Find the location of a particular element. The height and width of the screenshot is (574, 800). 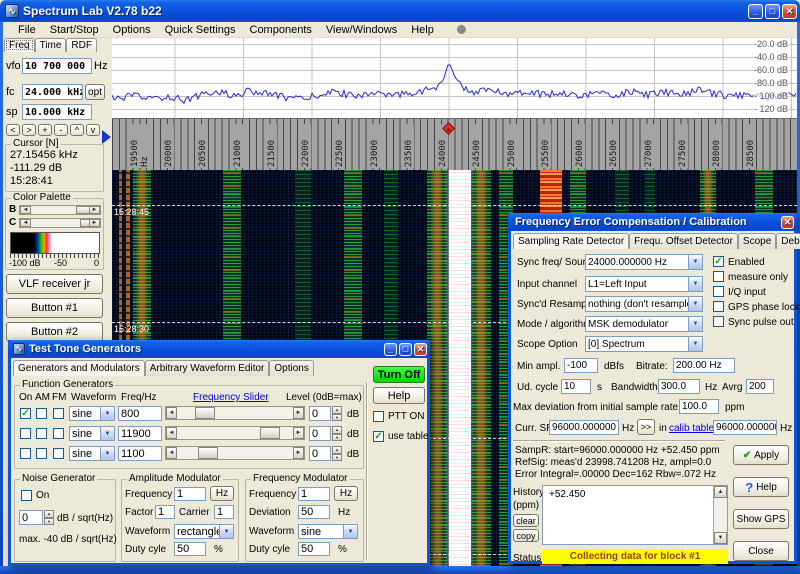

menu-start-stop: Start/Stop is located at coordinates (74, 30).